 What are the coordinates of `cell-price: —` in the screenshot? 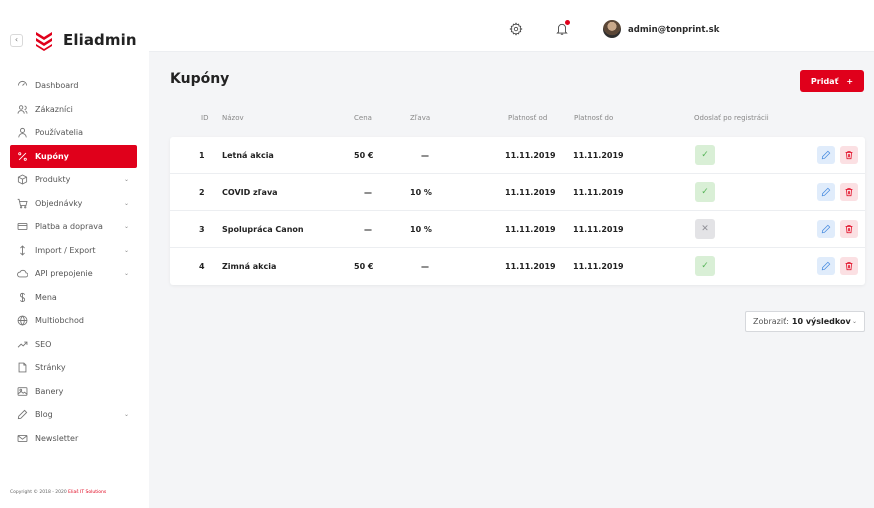 It's located at (368, 229).